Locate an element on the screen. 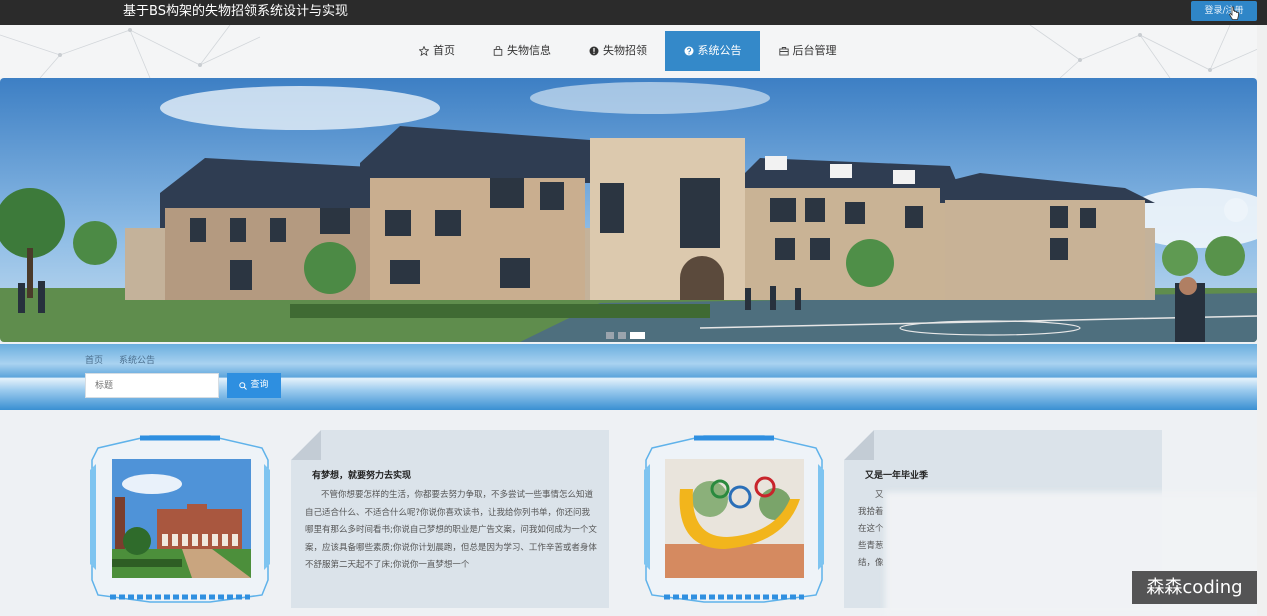  card-title: 有梦想，就要努力去实现 is located at coordinates (362, 476).